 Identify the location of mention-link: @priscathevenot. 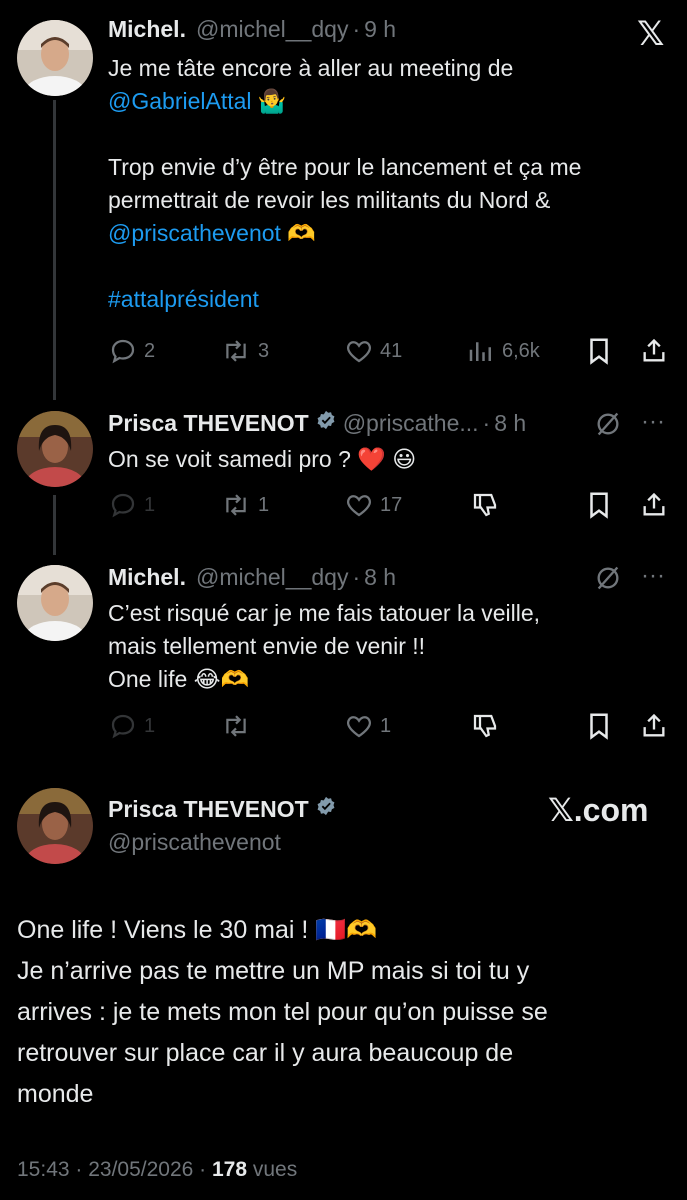
(194, 233).